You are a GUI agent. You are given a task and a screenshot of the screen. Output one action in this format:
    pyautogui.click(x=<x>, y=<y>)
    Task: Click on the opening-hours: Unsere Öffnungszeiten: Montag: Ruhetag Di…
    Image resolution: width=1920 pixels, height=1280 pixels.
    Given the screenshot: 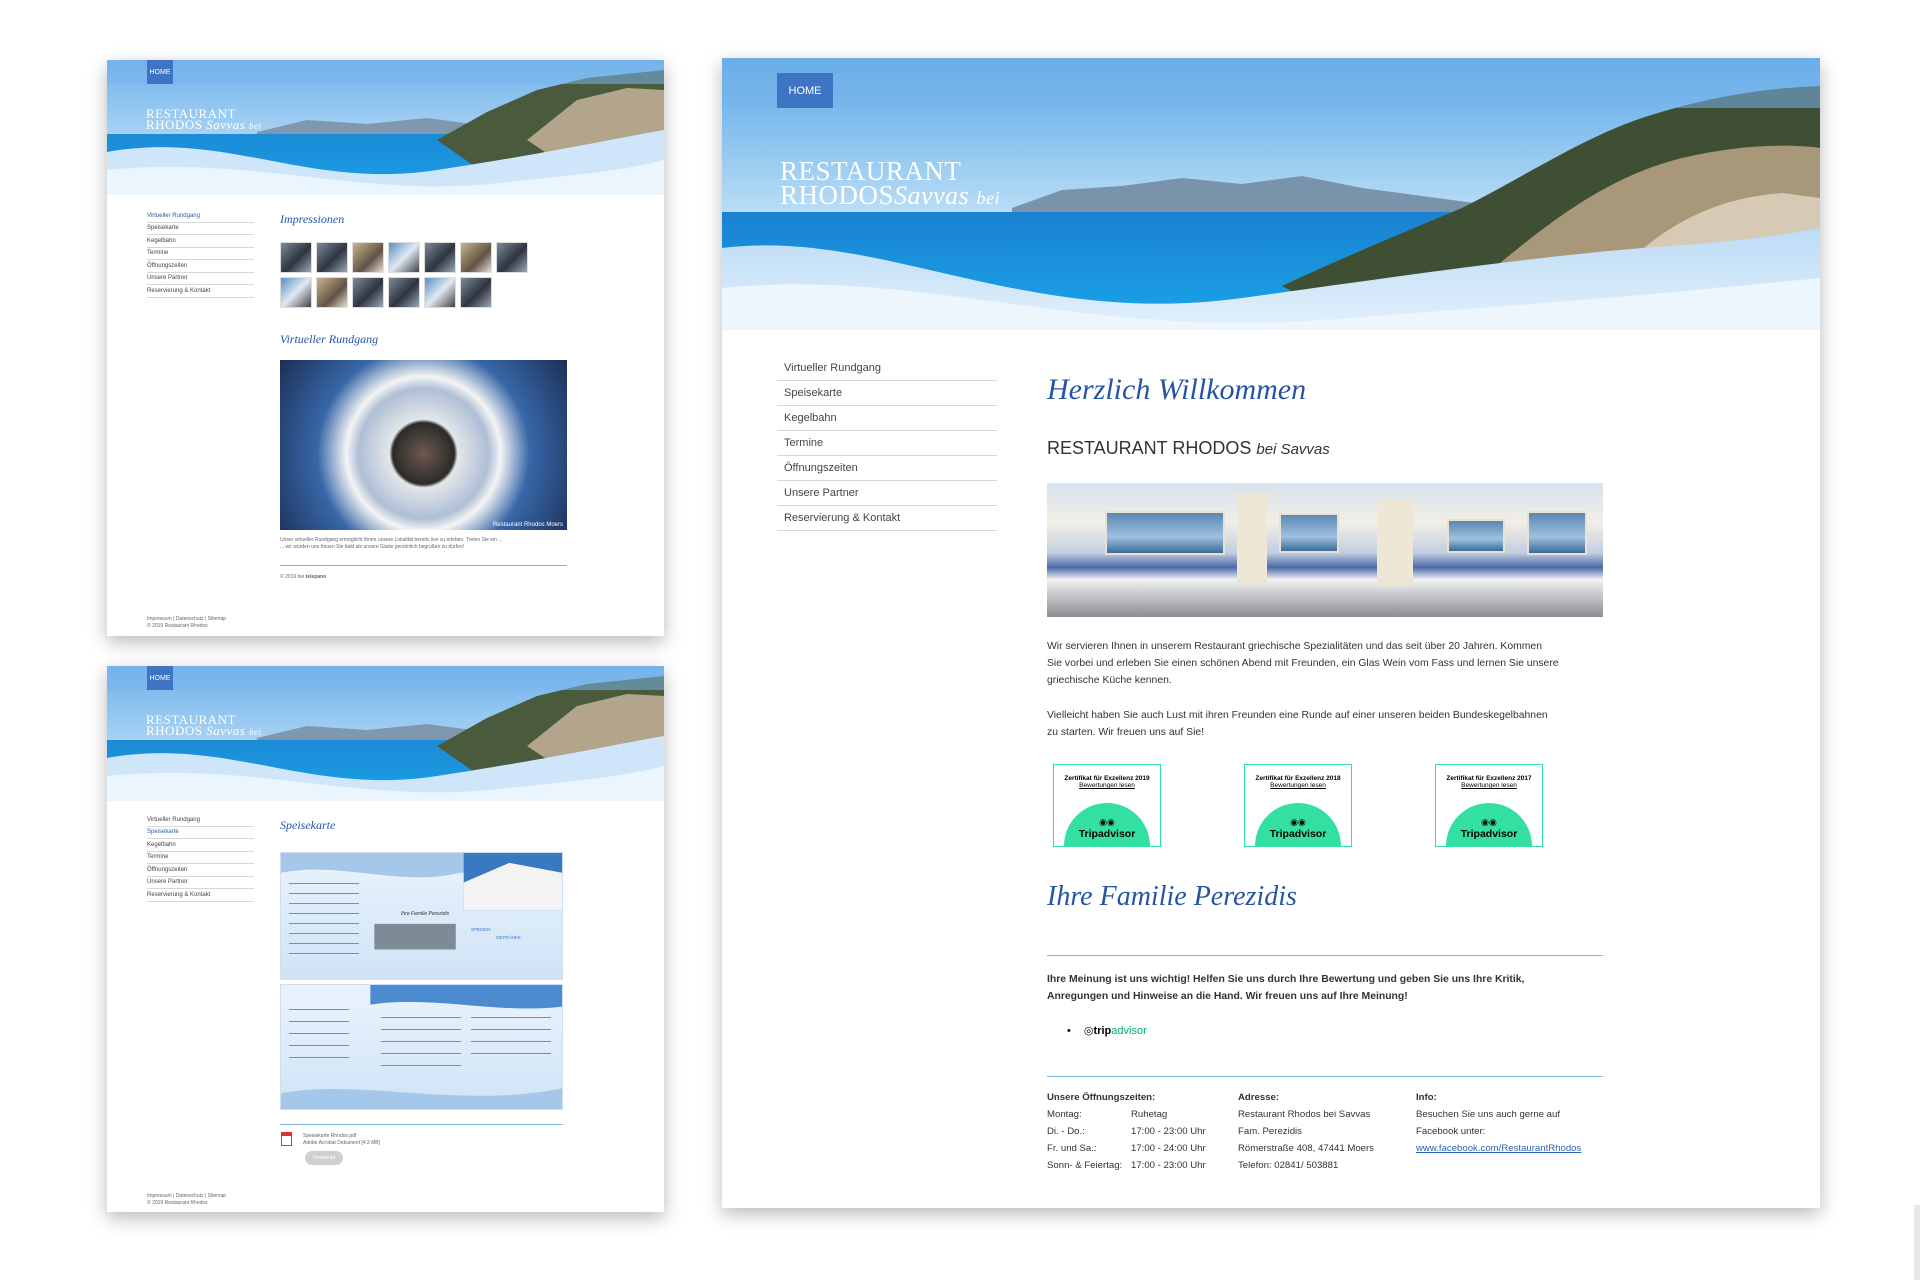 What is the action you would take?
    pyautogui.click(x=1126, y=1131)
    